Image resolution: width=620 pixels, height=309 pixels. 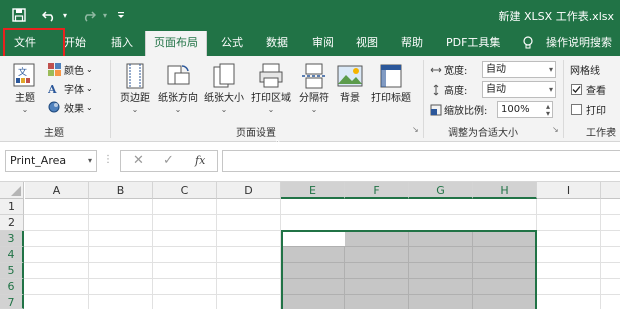 I want to click on paper-size-icon, so click(x=224, y=75).